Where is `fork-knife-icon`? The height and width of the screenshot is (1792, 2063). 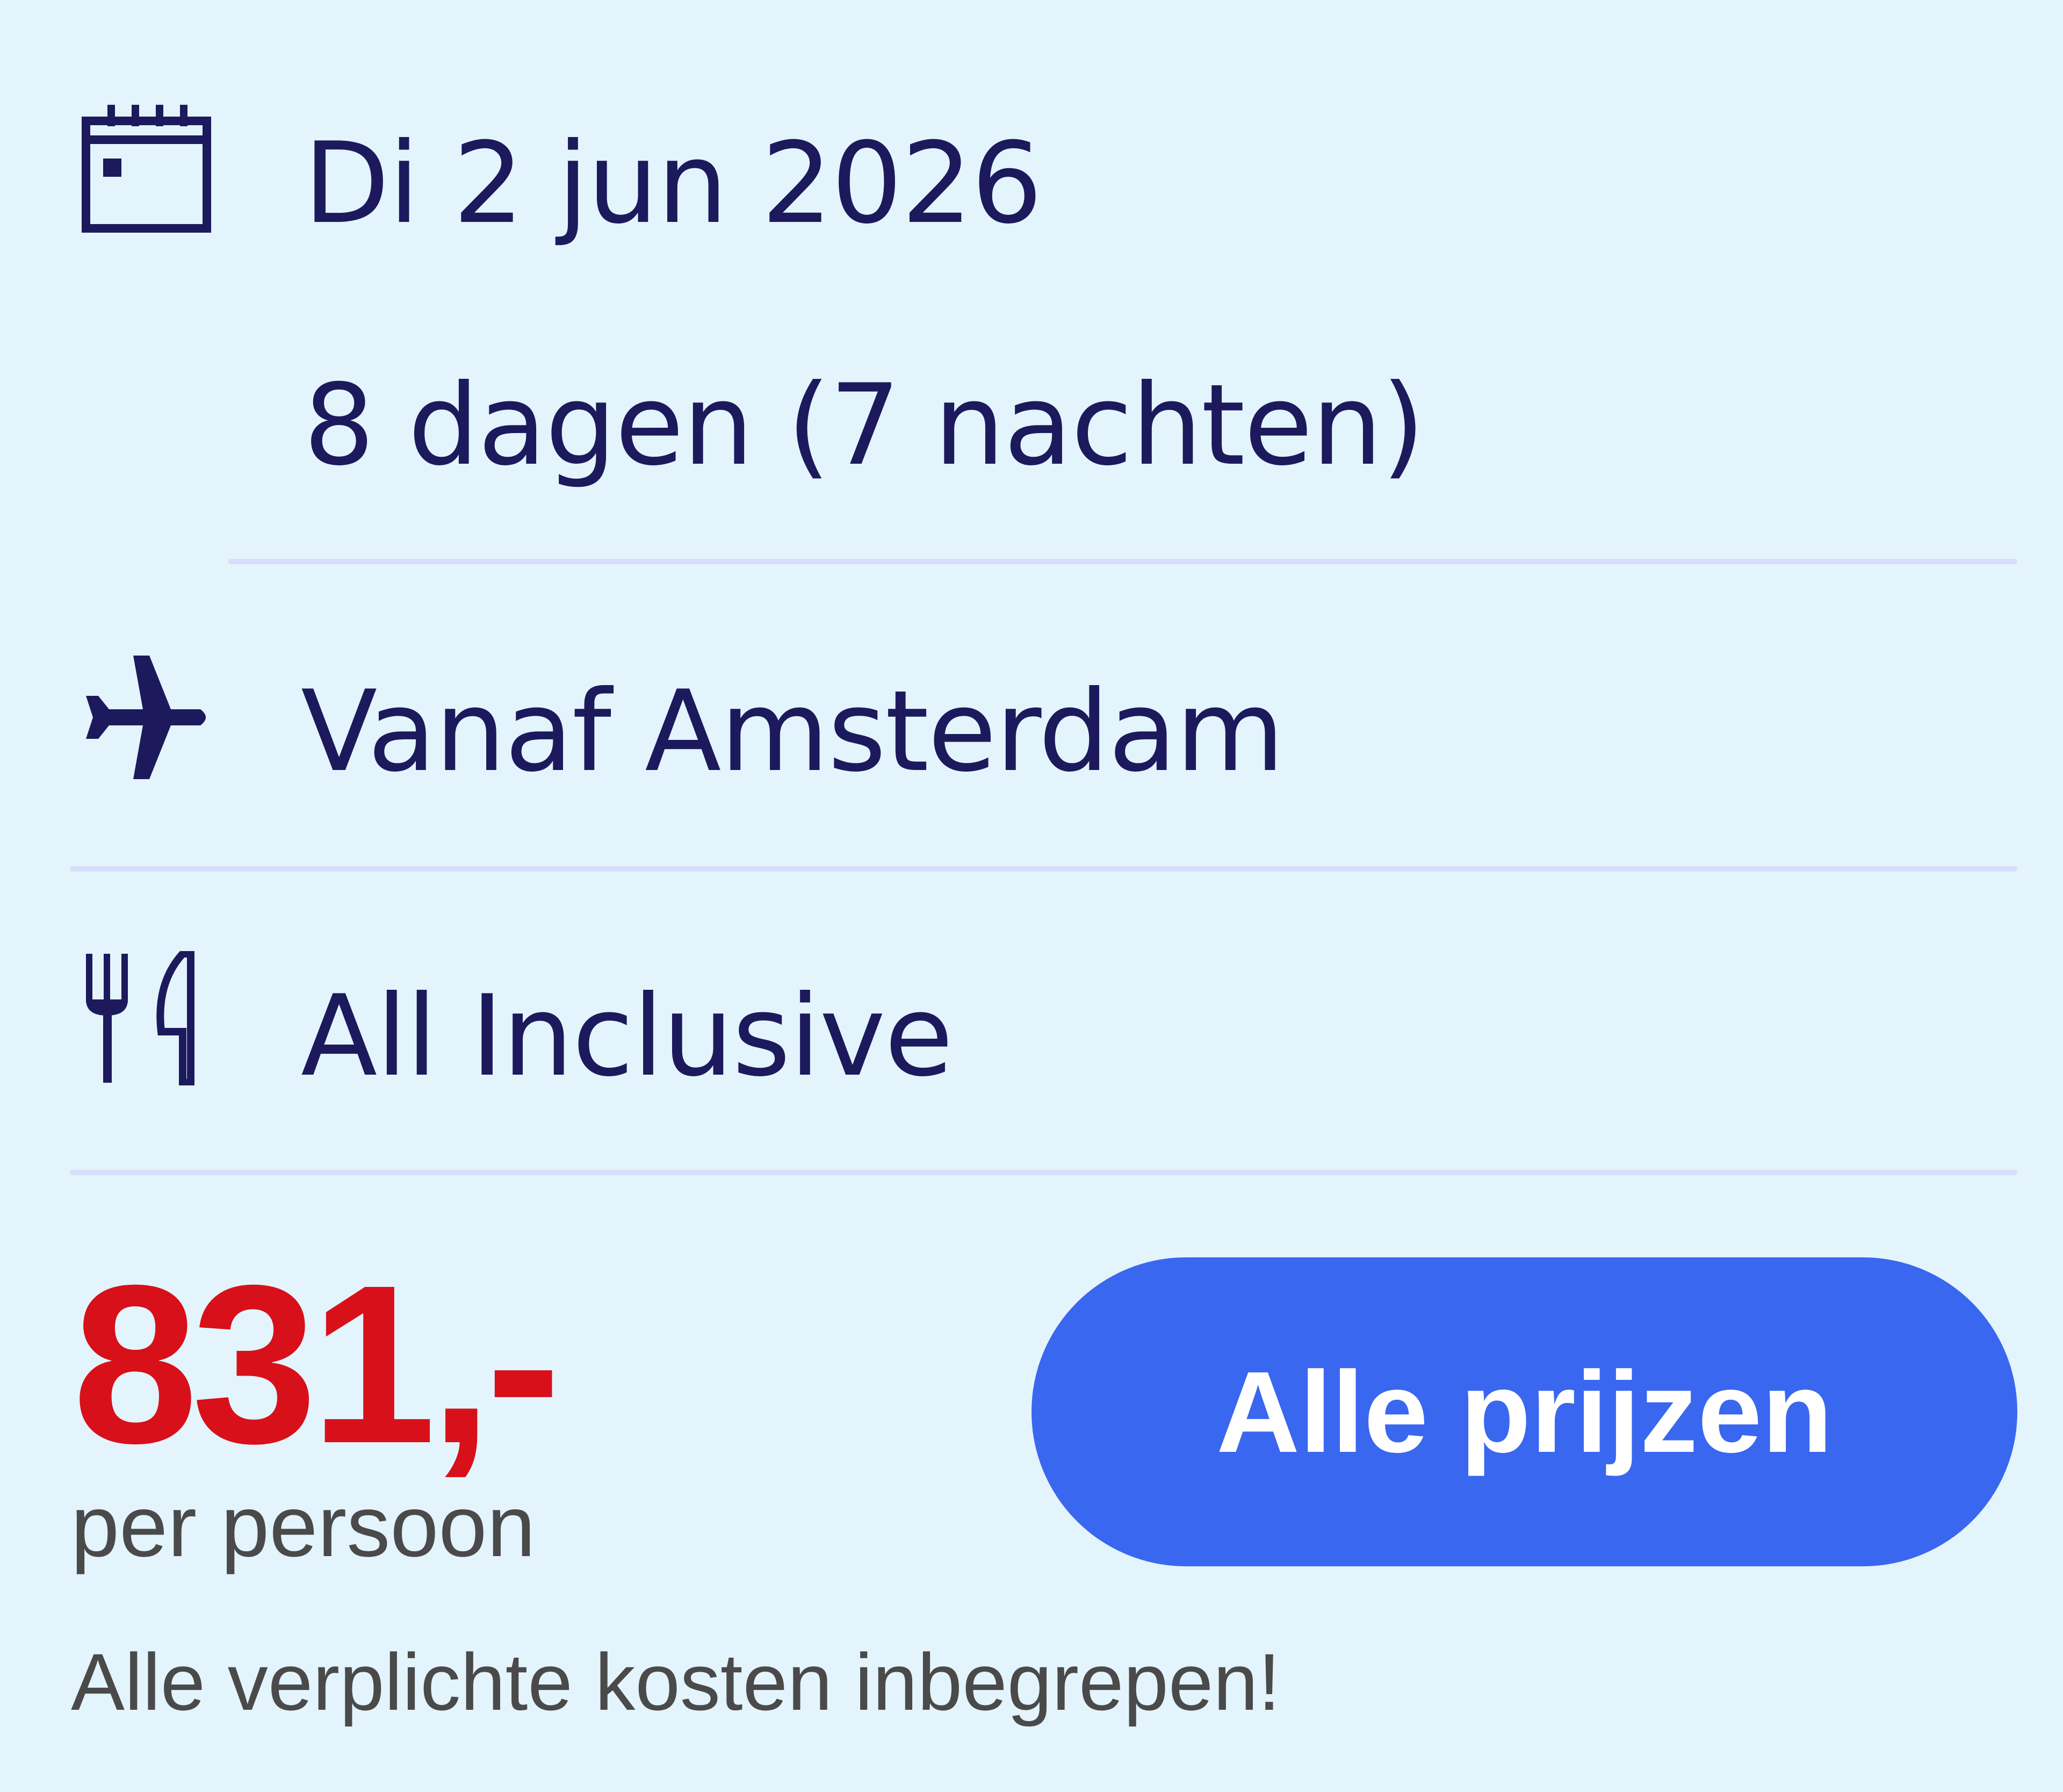
fork-knife-icon is located at coordinates (140, 1018).